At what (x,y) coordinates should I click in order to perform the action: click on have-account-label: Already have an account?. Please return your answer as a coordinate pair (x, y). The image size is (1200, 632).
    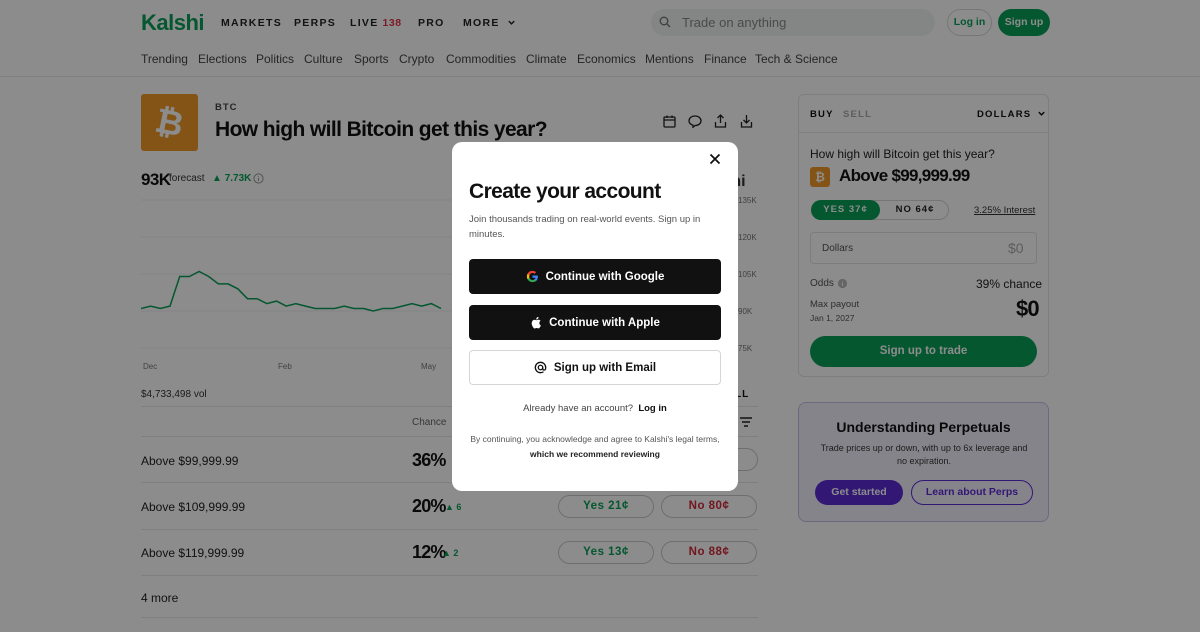
    Looking at the image, I should click on (578, 408).